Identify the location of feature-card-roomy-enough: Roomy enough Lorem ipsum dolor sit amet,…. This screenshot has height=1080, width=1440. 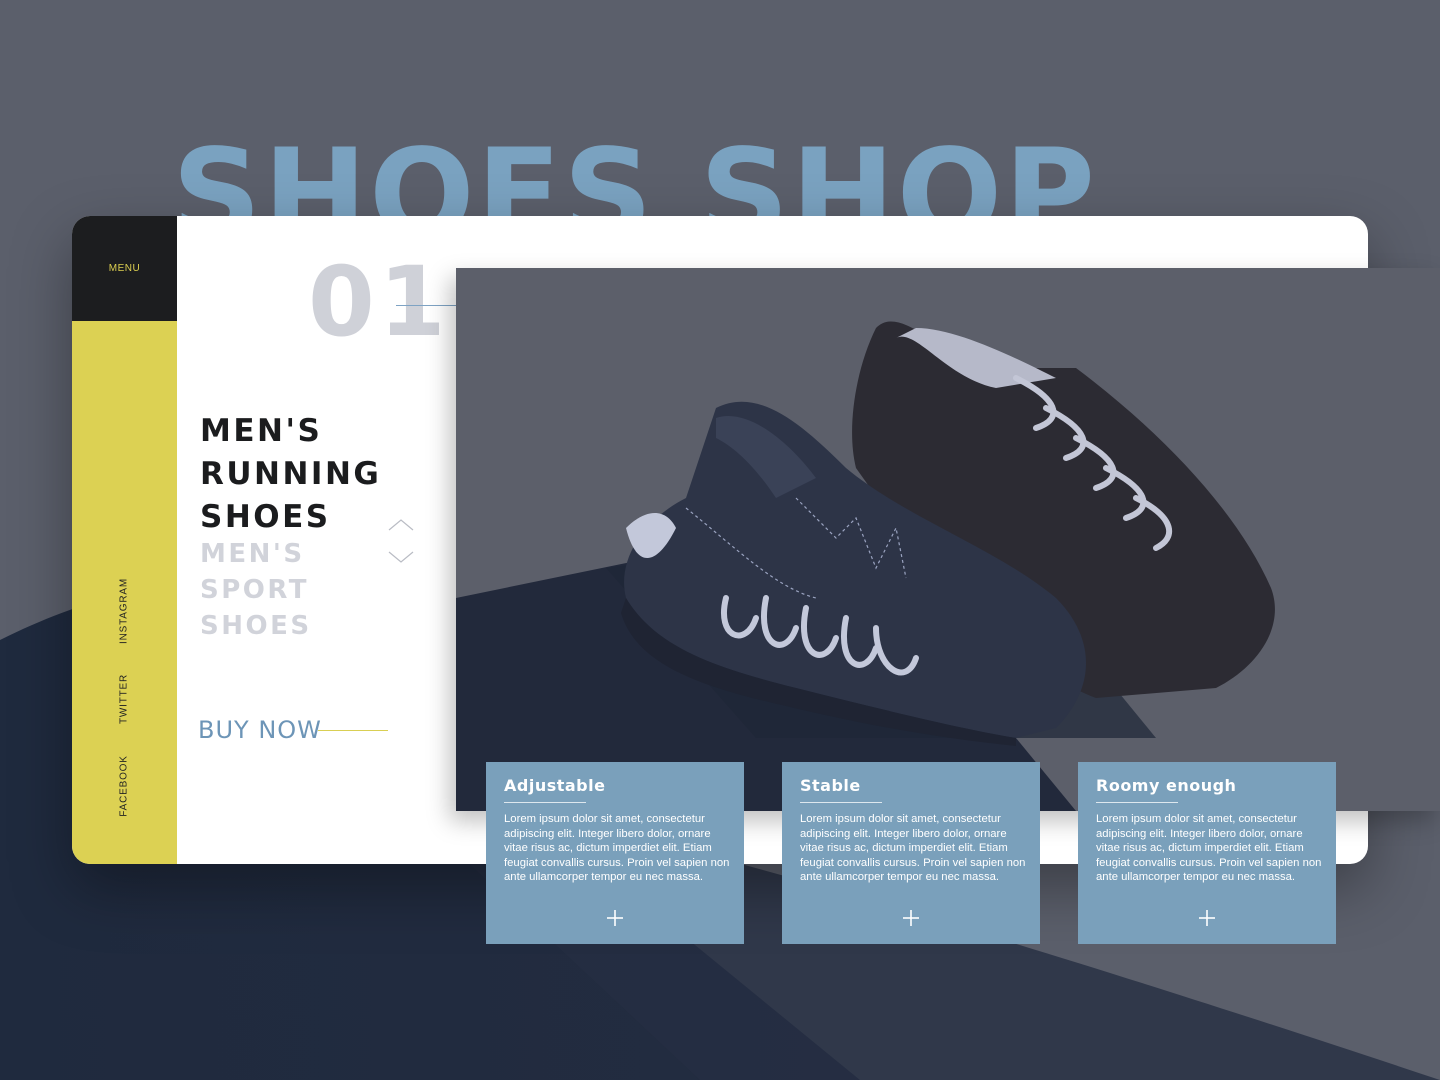
(1207, 853).